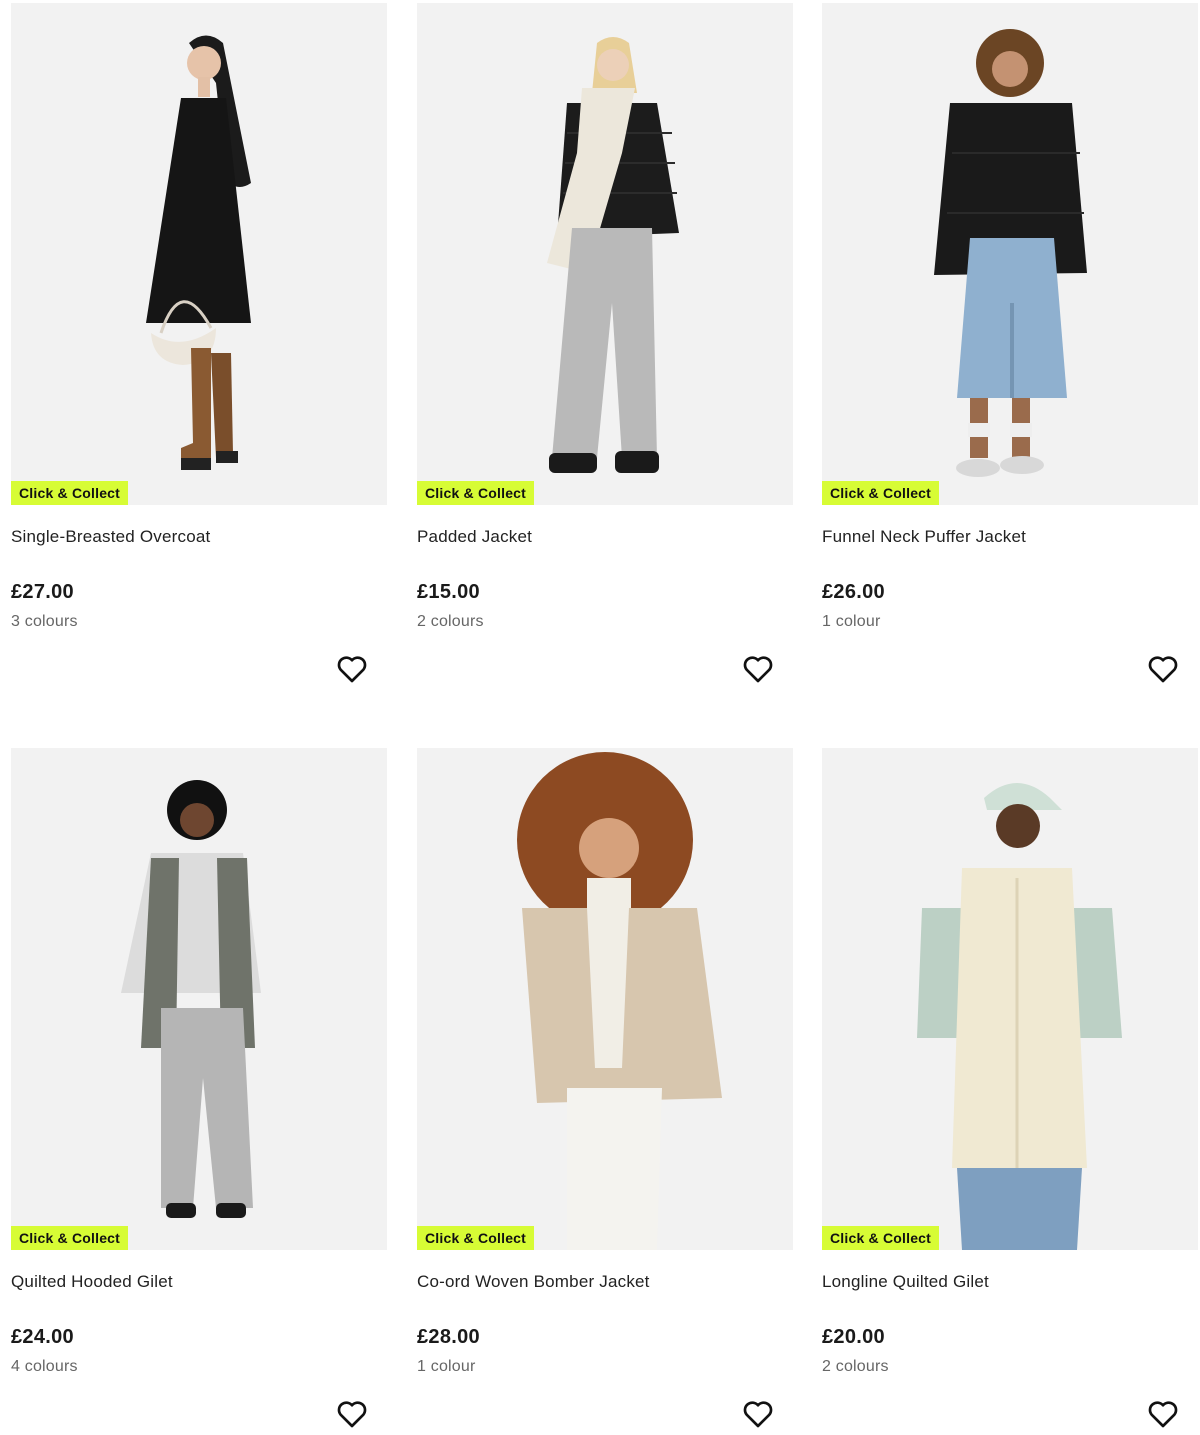  I want to click on product-price: £15.00, so click(448, 592).